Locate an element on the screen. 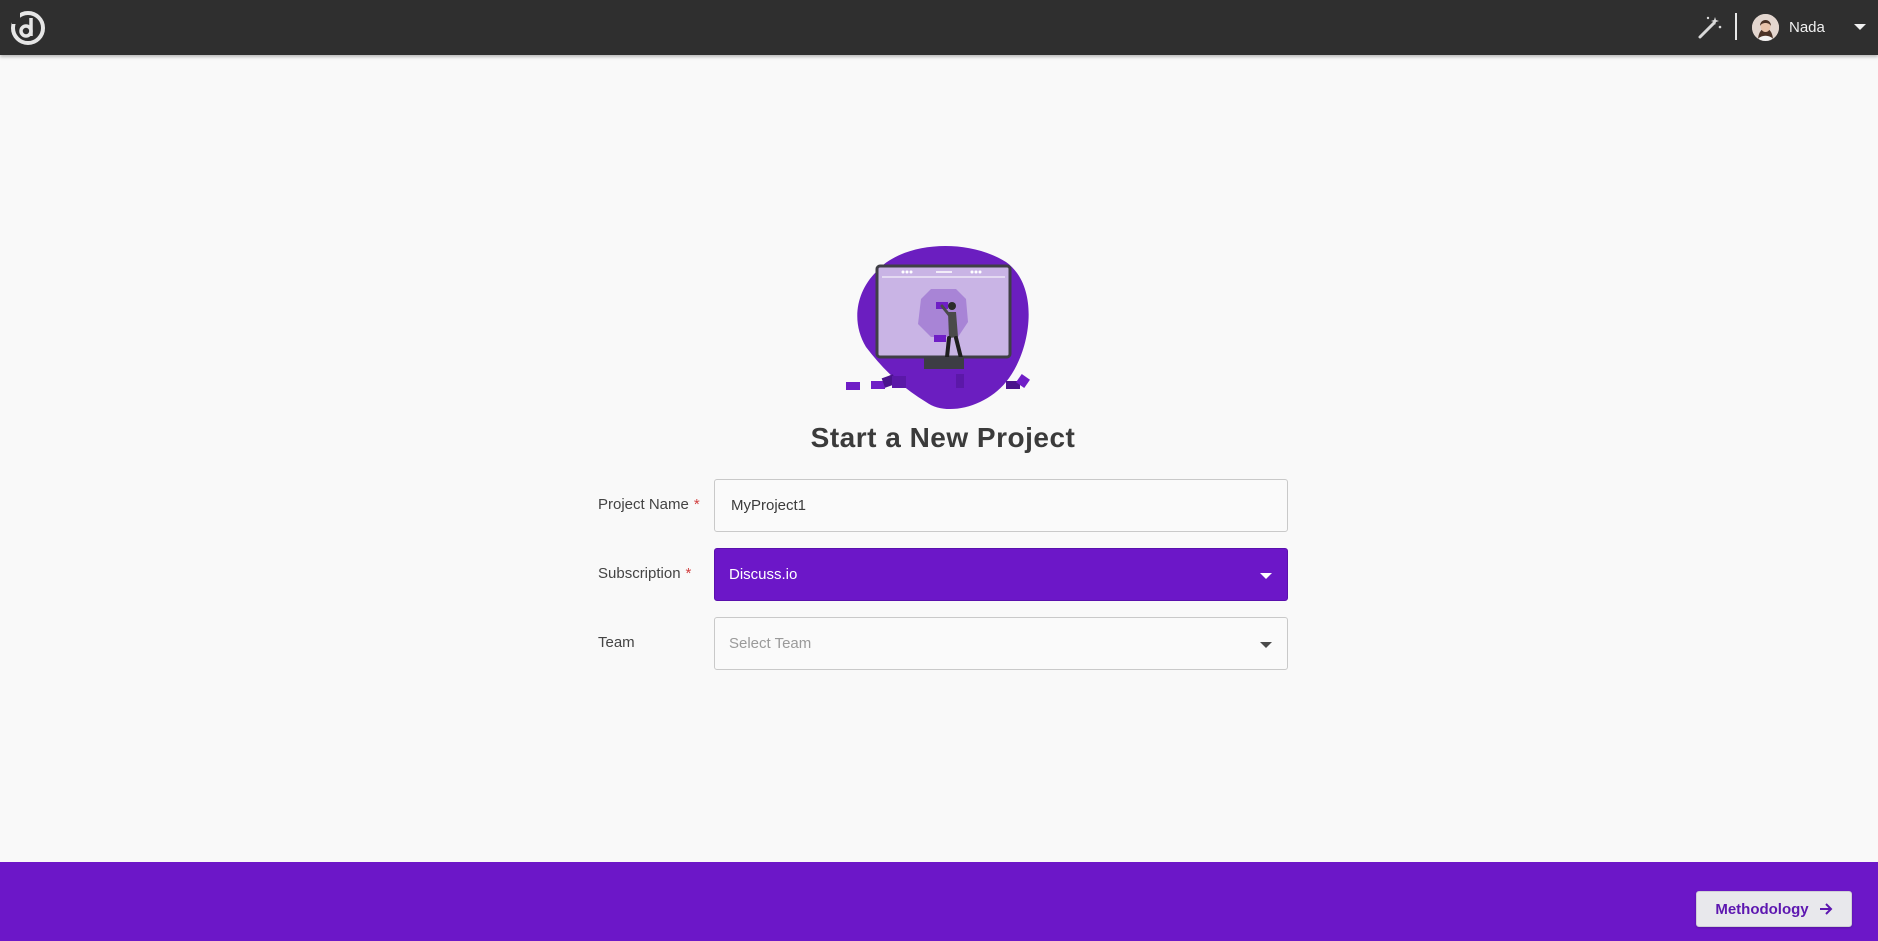 The width and height of the screenshot is (1878, 941). subscription-select: Discuss.io is located at coordinates (1001, 574).